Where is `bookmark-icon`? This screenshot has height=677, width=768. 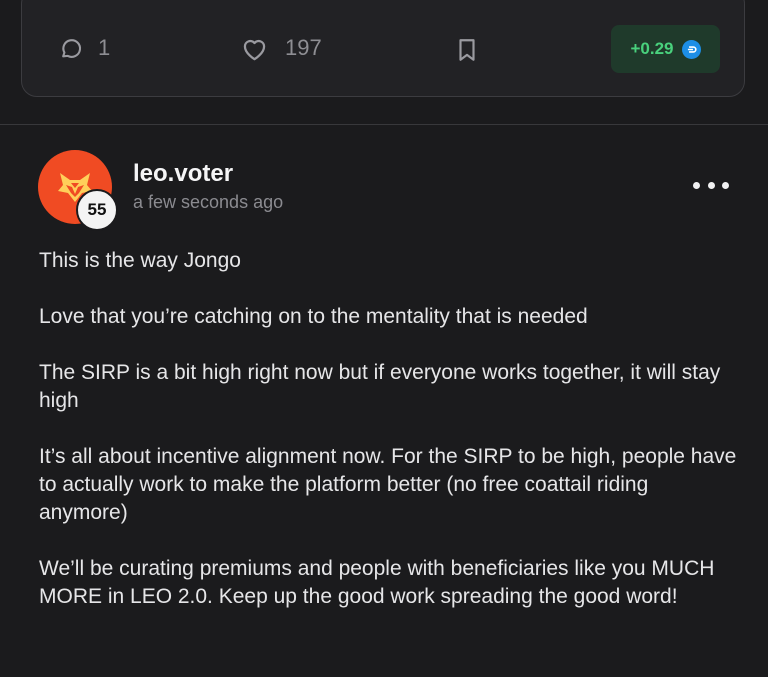 bookmark-icon is located at coordinates (467, 50).